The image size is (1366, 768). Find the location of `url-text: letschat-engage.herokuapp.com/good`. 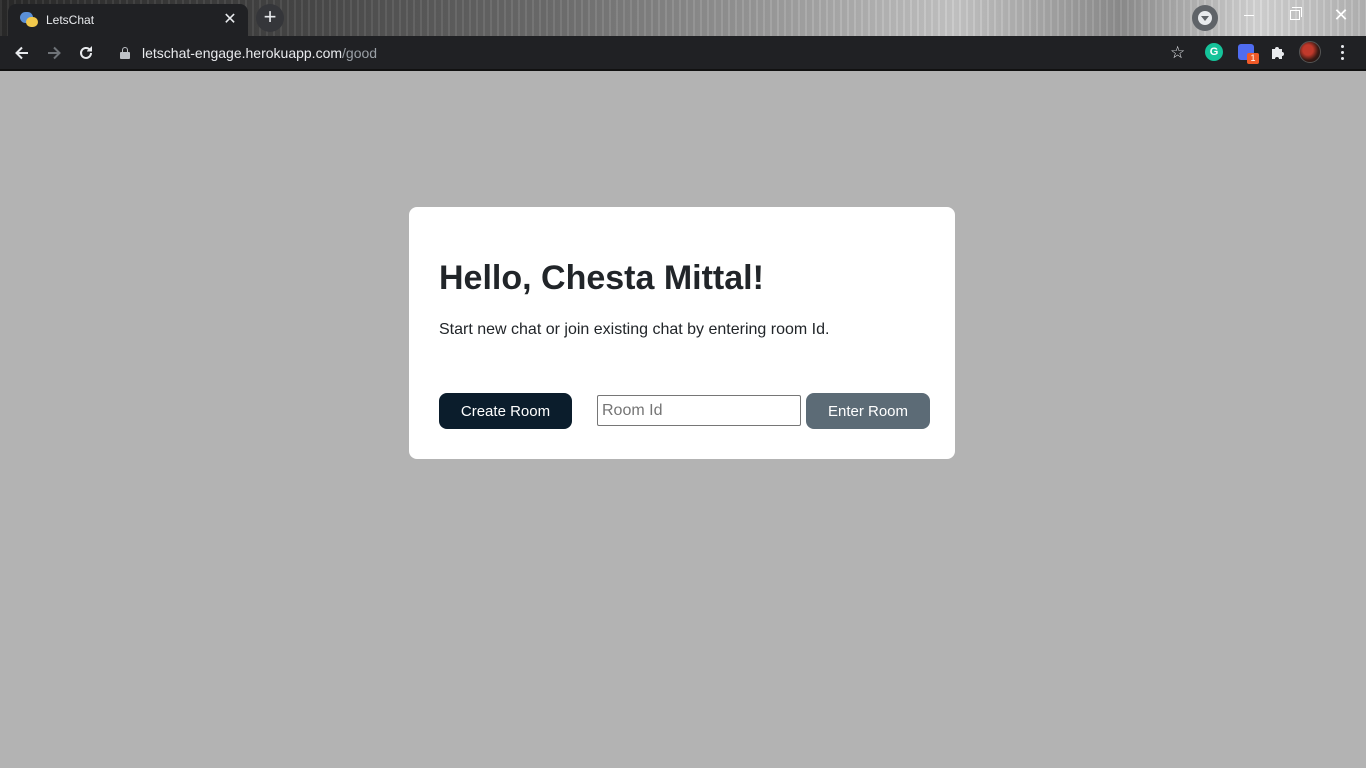

url-text: letschat-engage.herokuapp.com/good is located at coordinates (259, 53).